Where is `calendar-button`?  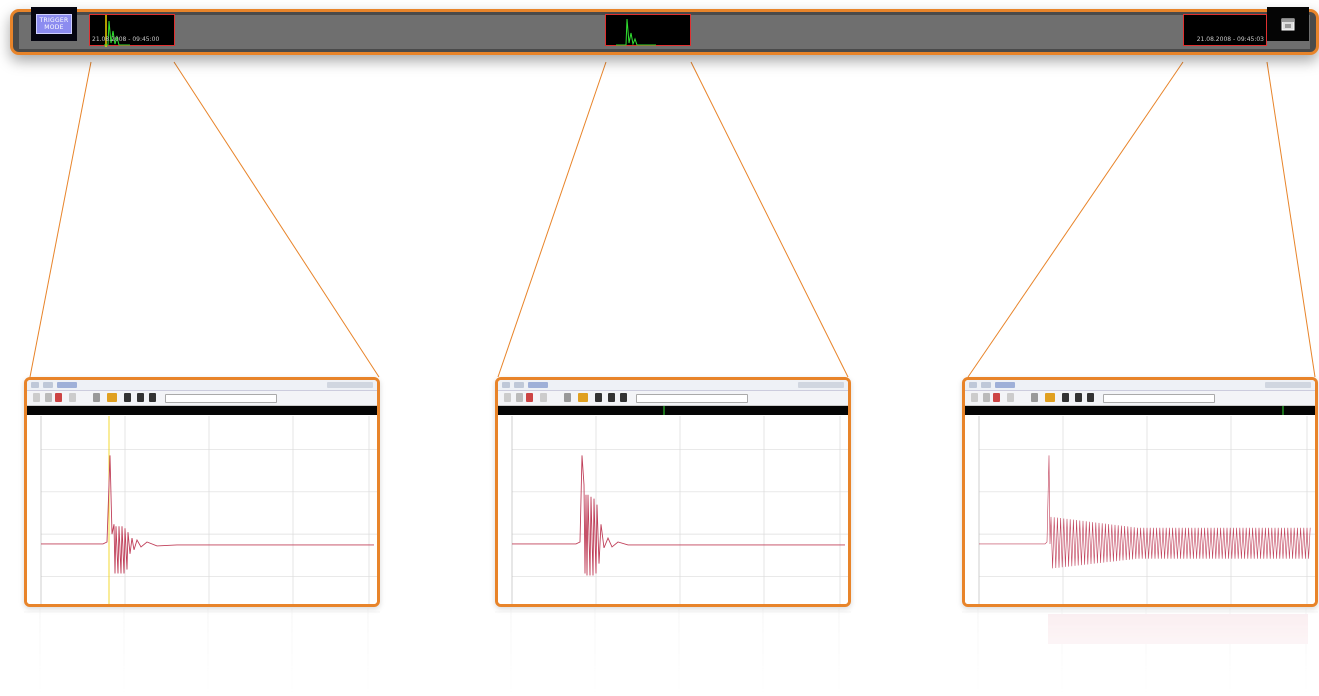
calendar-button is located at coordinates (1288, 24).